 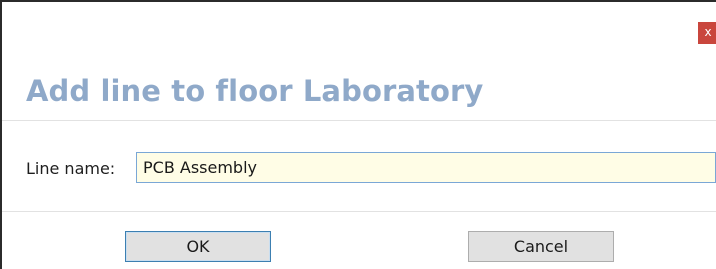 What do you see at coordinates (71, 168) in the screenshot?
I see `line-name-label: Line name:` at bounding box center [71, 168].